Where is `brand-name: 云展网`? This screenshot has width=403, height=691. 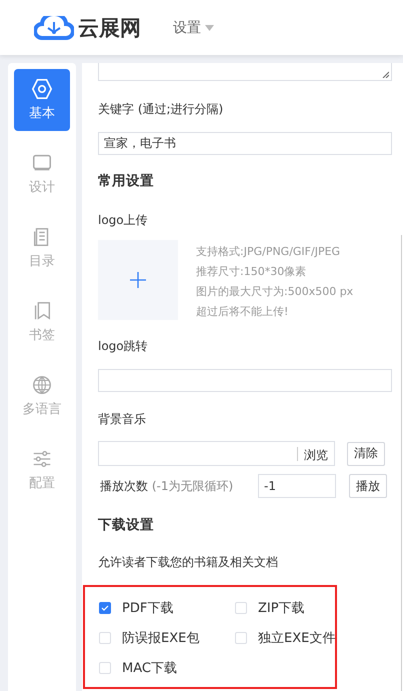 brand-name: 云展网 is located at coordinates (109, 28).